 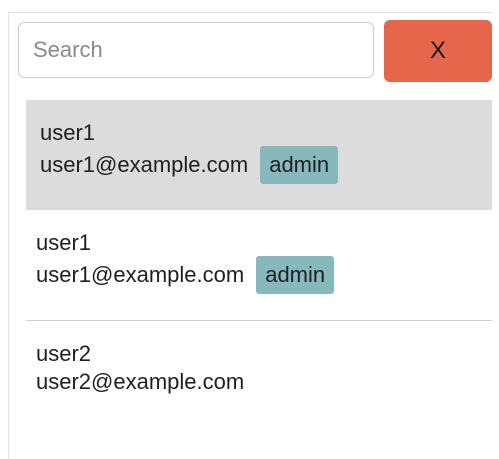 What do you see at coordinates (140, 381) in the screenshot?
I see `user-email: user2@example.com` at bounding box center [140, 381].